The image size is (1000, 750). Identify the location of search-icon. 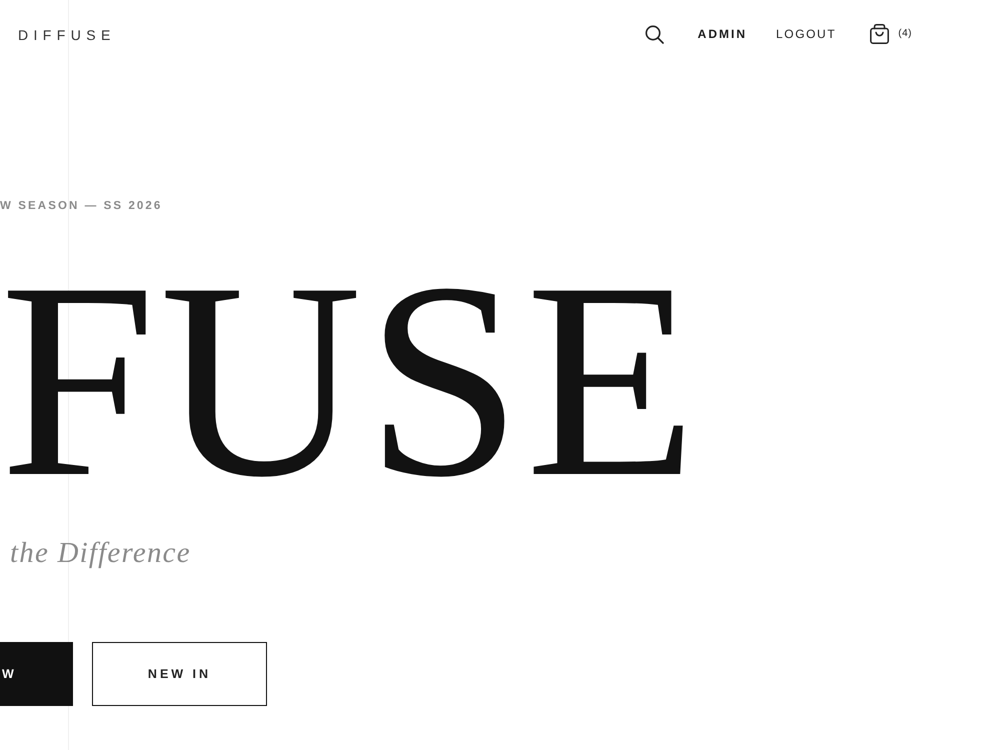
(654, 34).